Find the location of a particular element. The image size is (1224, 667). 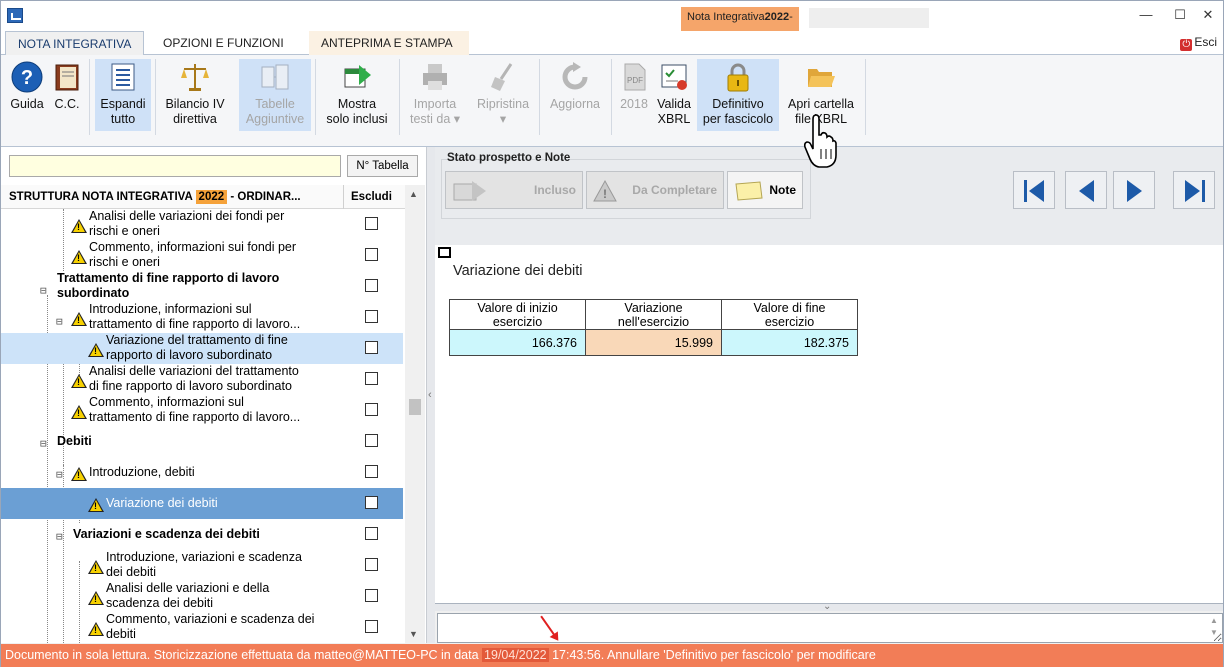

stato-label: Stato prospetto e Note is located at coordinates (509, 158).